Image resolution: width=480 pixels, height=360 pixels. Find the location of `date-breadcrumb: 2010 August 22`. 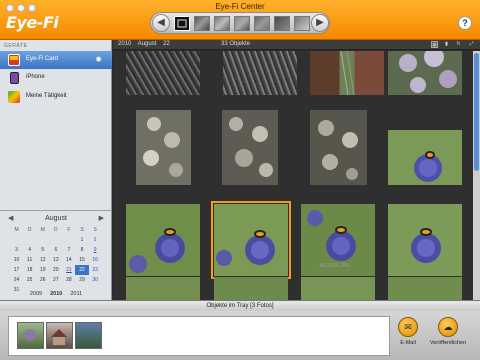

date-breadcrumb: 2010 August 22 is located at coordinates (144, 44).